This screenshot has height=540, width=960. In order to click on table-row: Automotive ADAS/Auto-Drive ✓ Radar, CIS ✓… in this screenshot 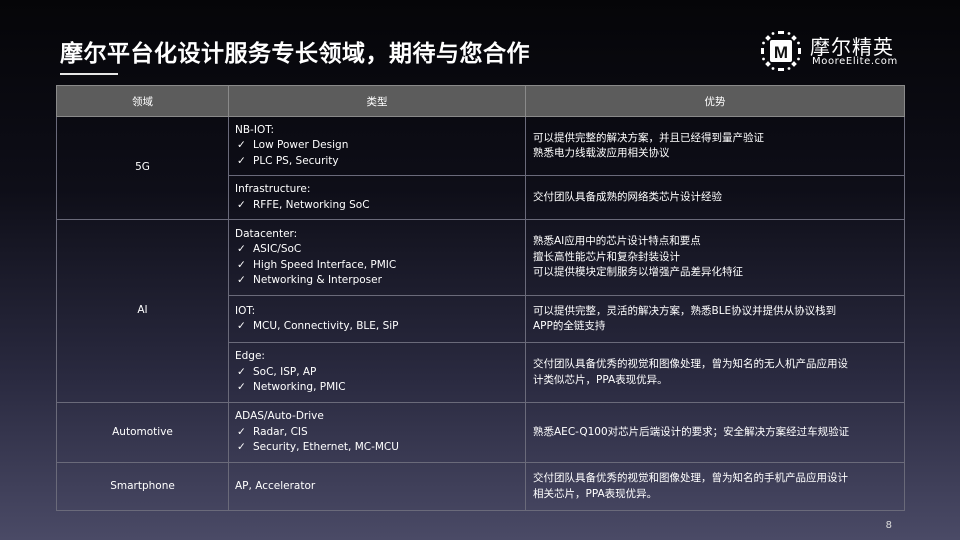, I will do `click(480, 432)`.